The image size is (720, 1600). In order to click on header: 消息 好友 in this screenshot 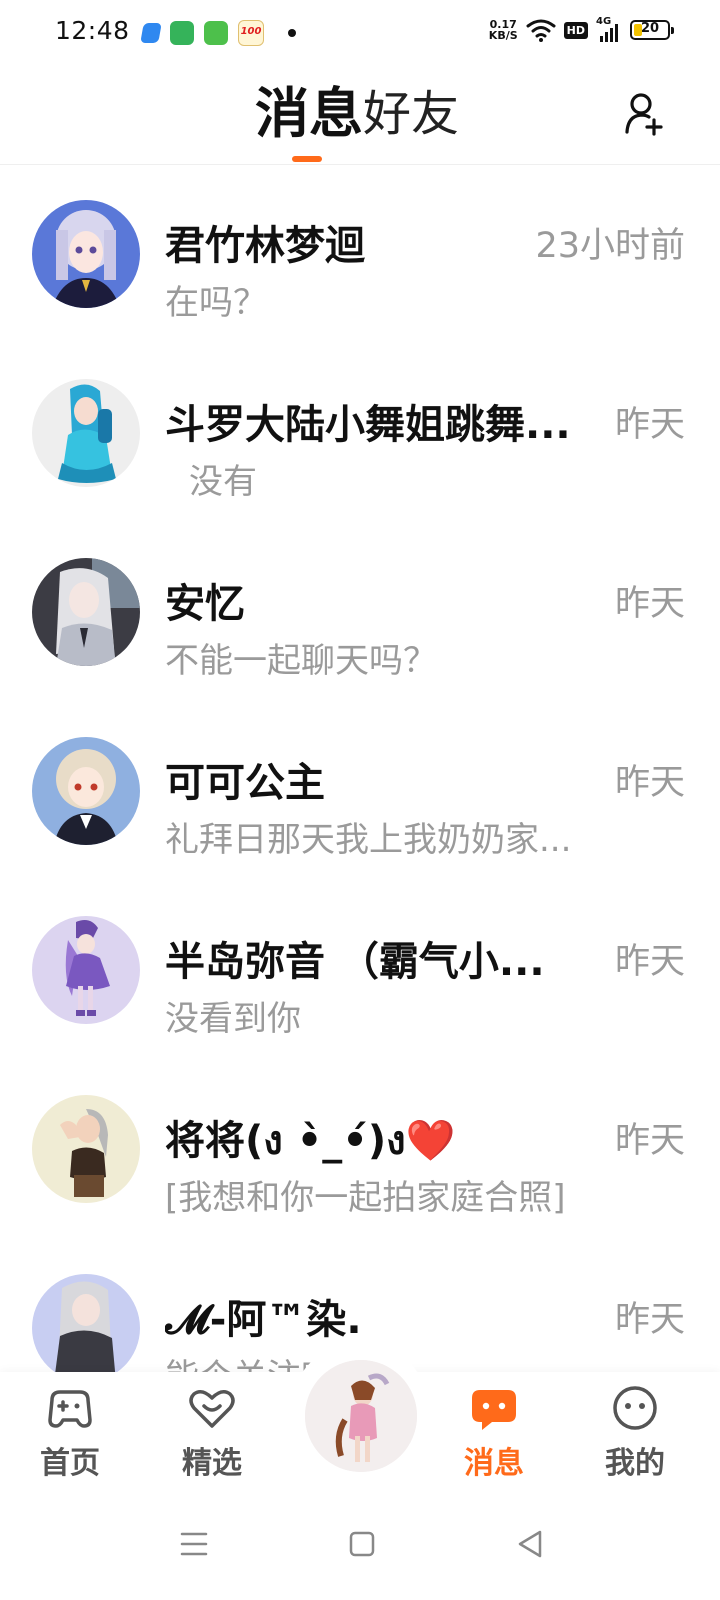, I will do `click(360, 114)`.